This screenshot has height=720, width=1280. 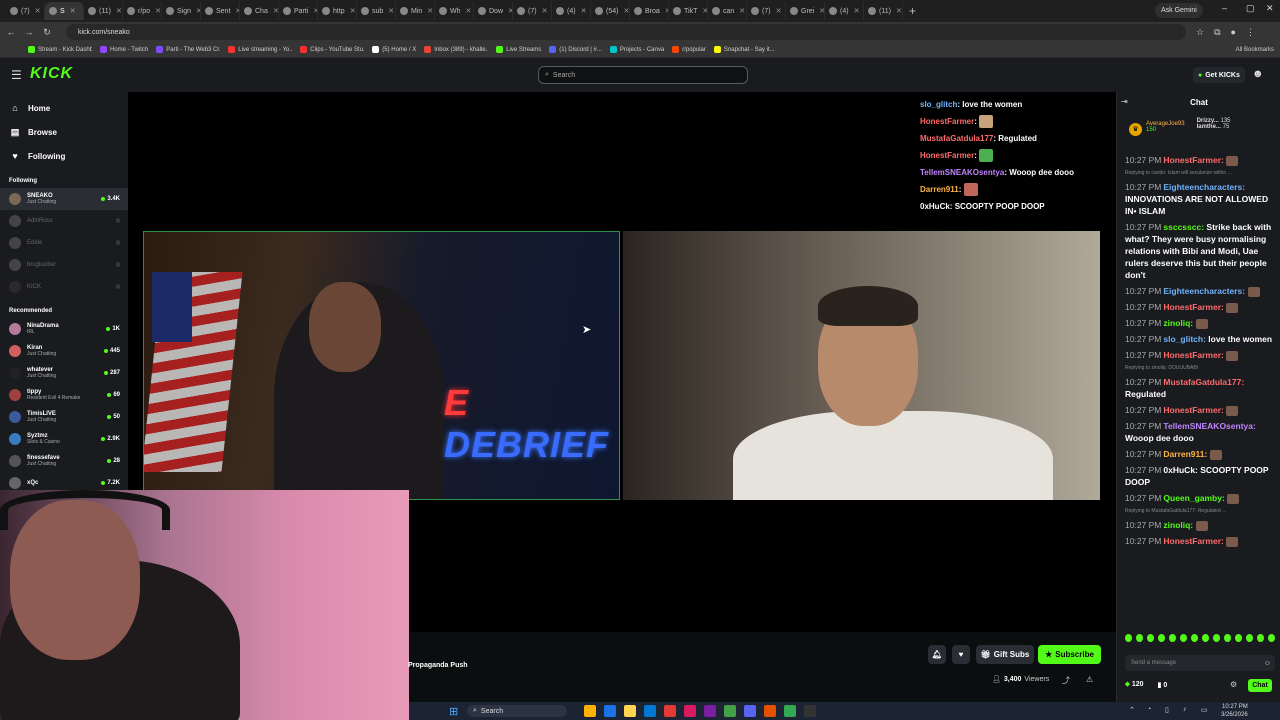 I want to click on chat-message: 10:27 PM Darren911:, so click(x=1200, y=454).